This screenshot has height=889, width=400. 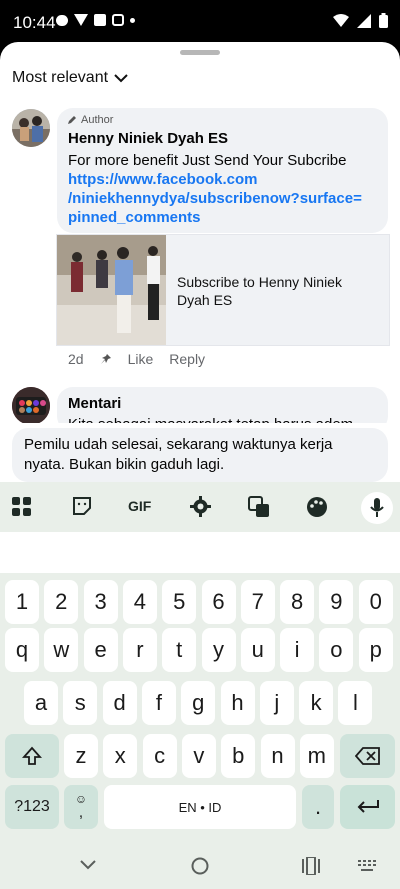 I want to click on home-circle-icon, so click(x=200, y=866).